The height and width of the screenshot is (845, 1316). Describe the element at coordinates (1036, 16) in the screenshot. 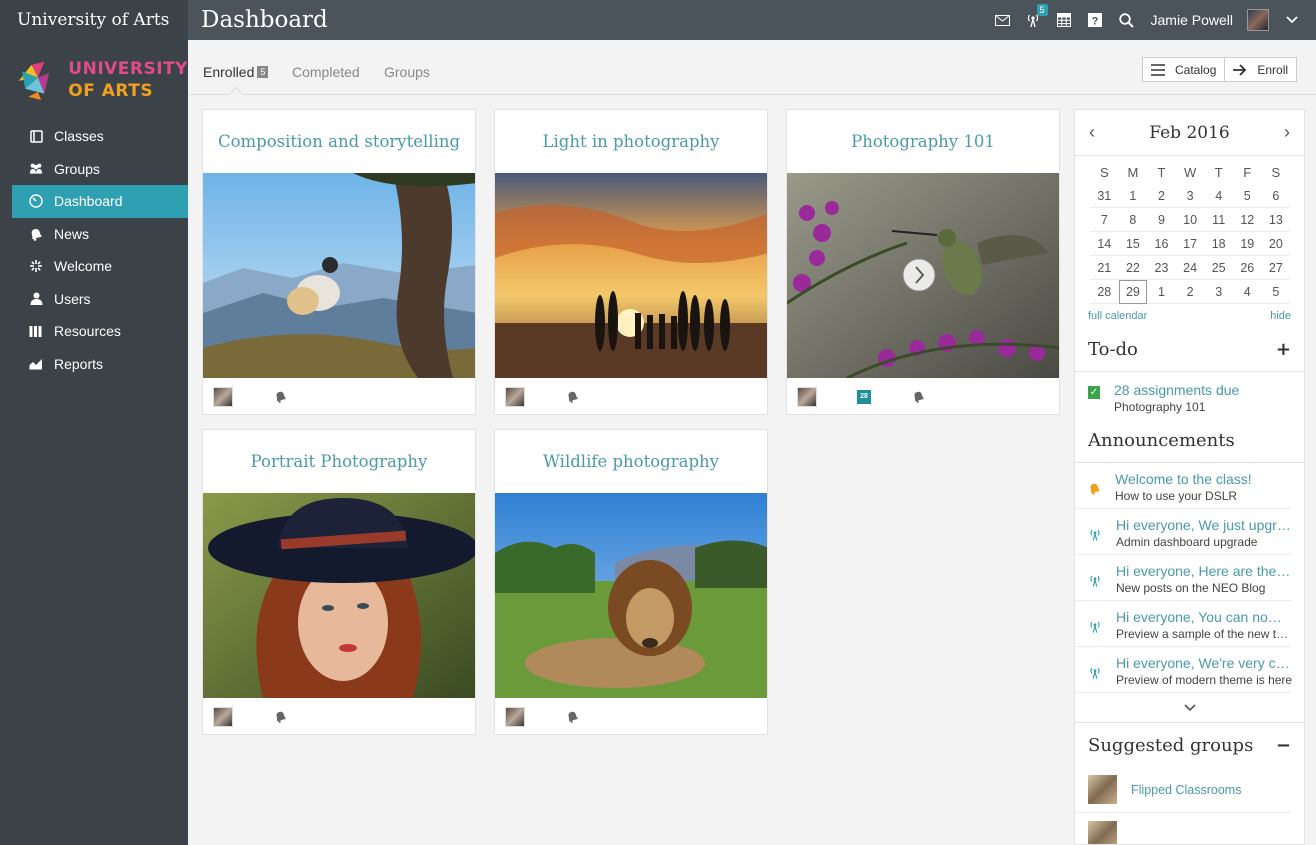

I see `broadcast-icon: 5` at that location.